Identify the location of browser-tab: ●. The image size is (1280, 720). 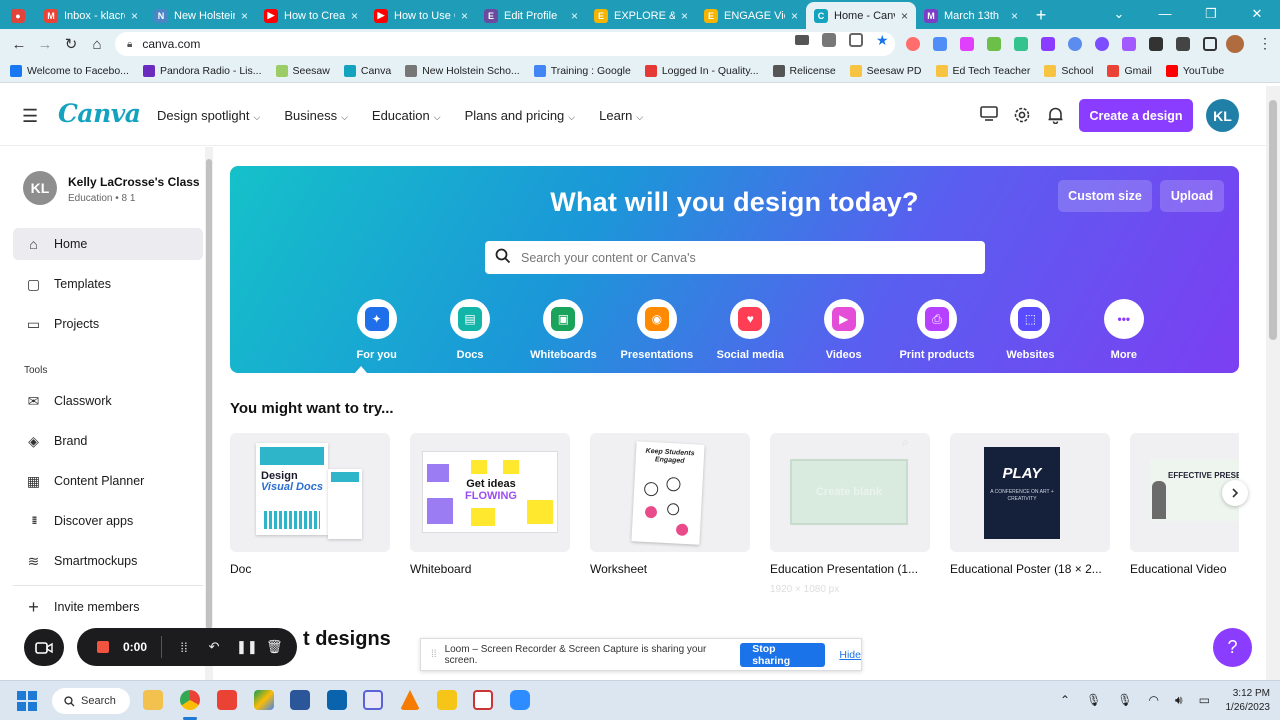
(18, 15).